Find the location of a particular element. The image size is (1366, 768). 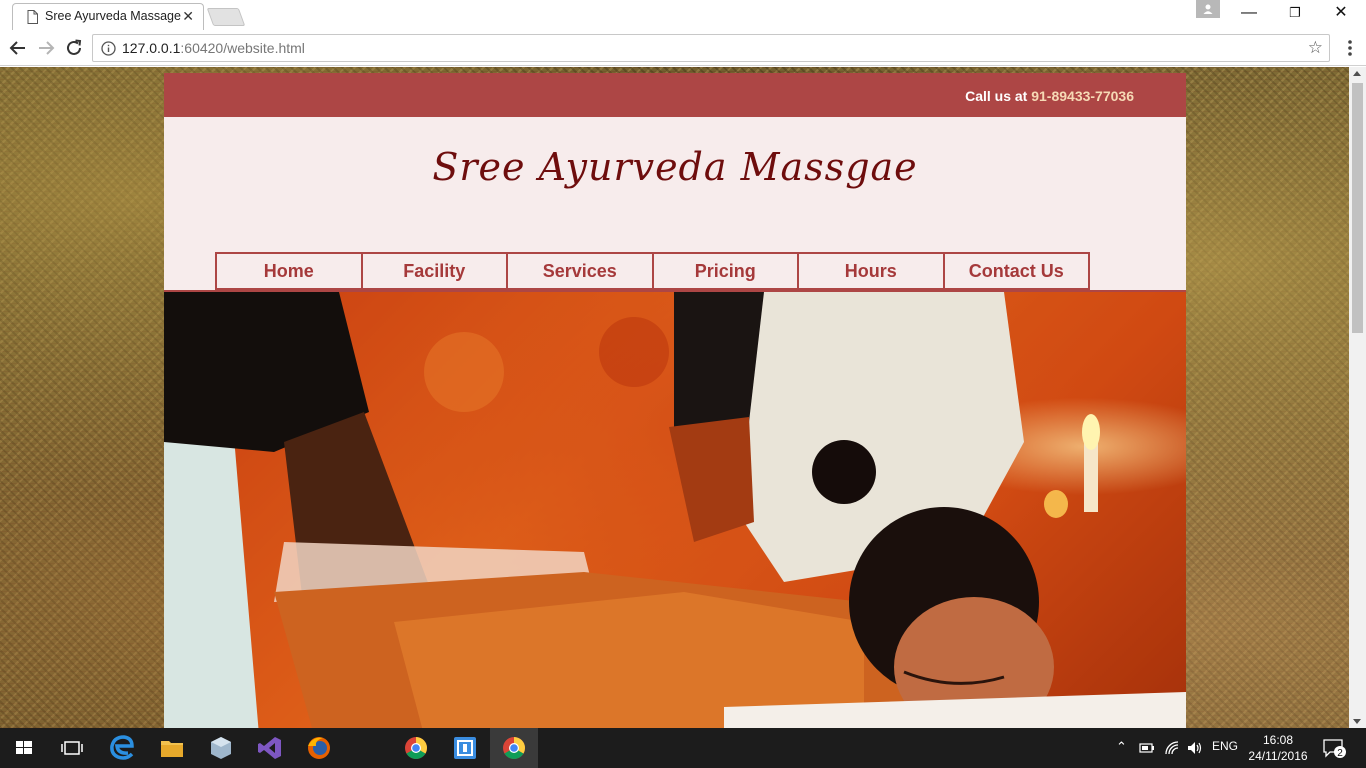

url-text: 127.0.0.1:60420/website.html is located at coordinates (213, 48).